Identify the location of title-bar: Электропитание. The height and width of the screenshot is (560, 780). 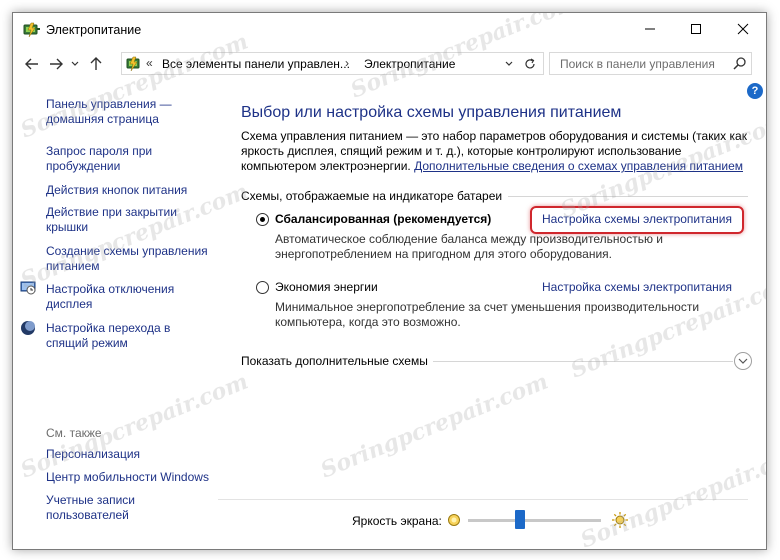
(389, 30).